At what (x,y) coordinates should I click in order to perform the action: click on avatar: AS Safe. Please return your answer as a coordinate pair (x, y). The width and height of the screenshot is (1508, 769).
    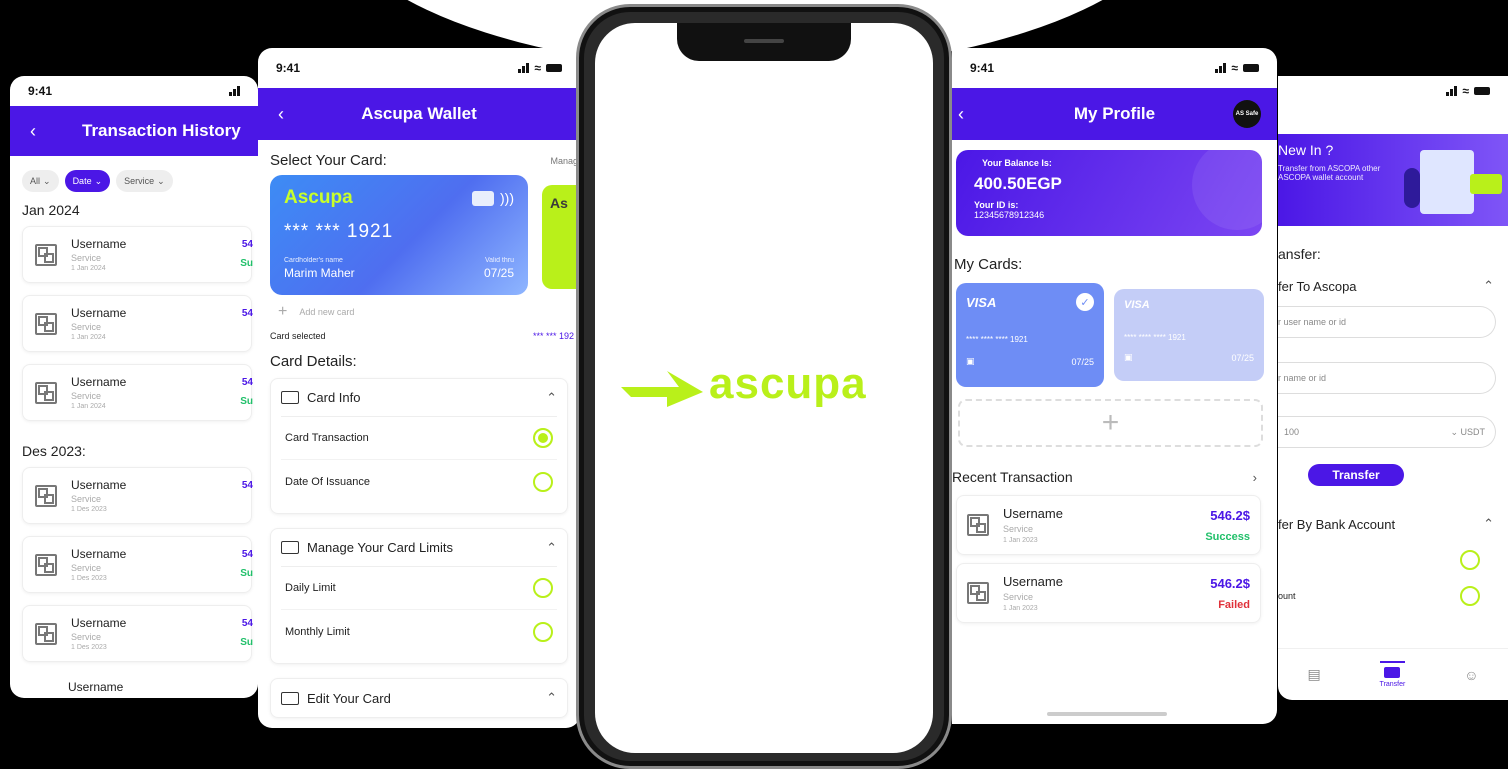
    Looking at the image, I should click on (1247, 114).